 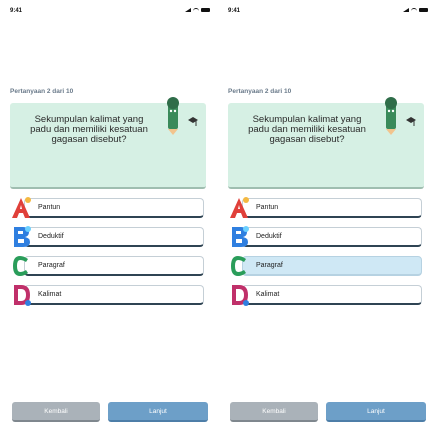 What do you see at coordinates (326, 266) in the screenshot?
I see `option-c-selected: Paragraf` at bounding box center [326, 266].